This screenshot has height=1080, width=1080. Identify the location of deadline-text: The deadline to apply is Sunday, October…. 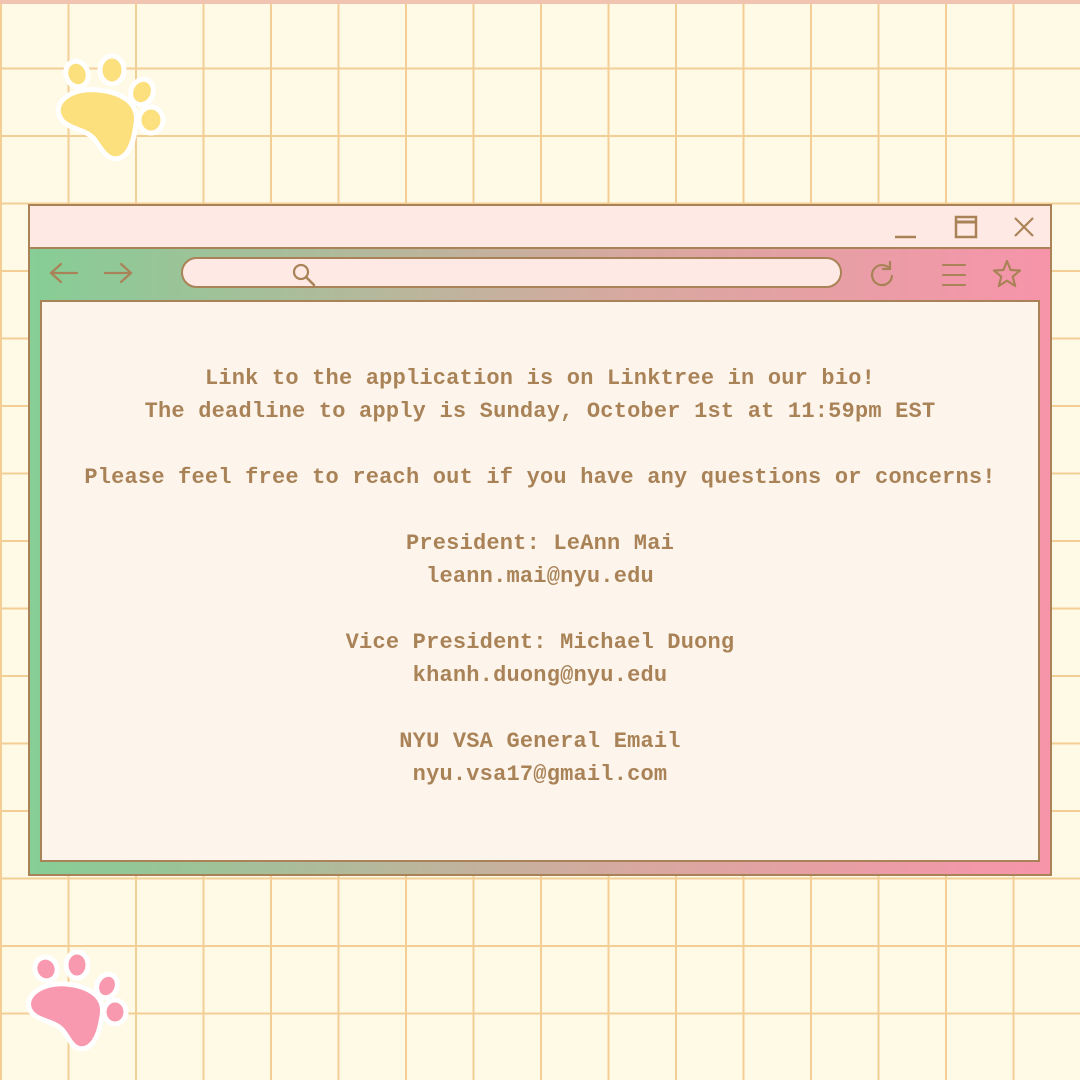
(540, 411).